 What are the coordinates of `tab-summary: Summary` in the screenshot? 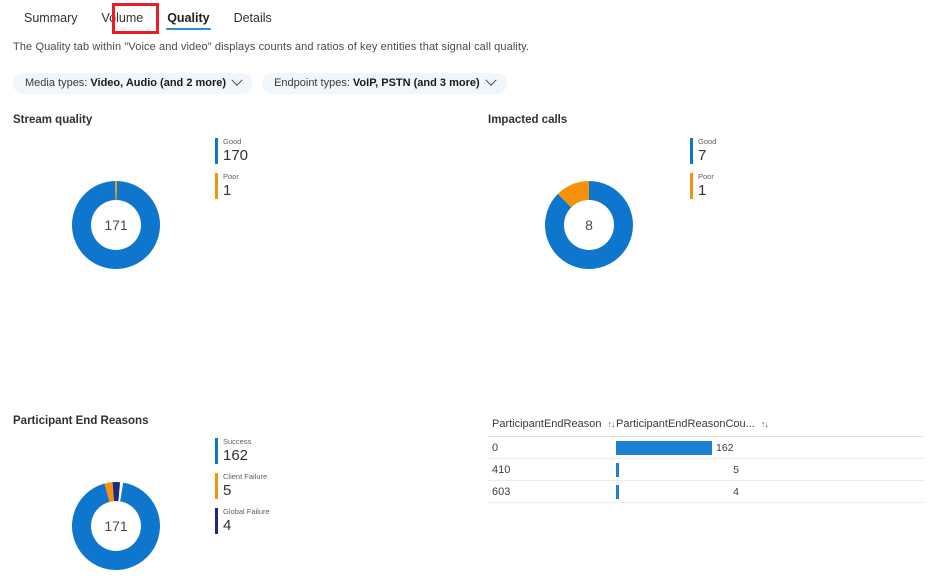 It's located at (50, 20).